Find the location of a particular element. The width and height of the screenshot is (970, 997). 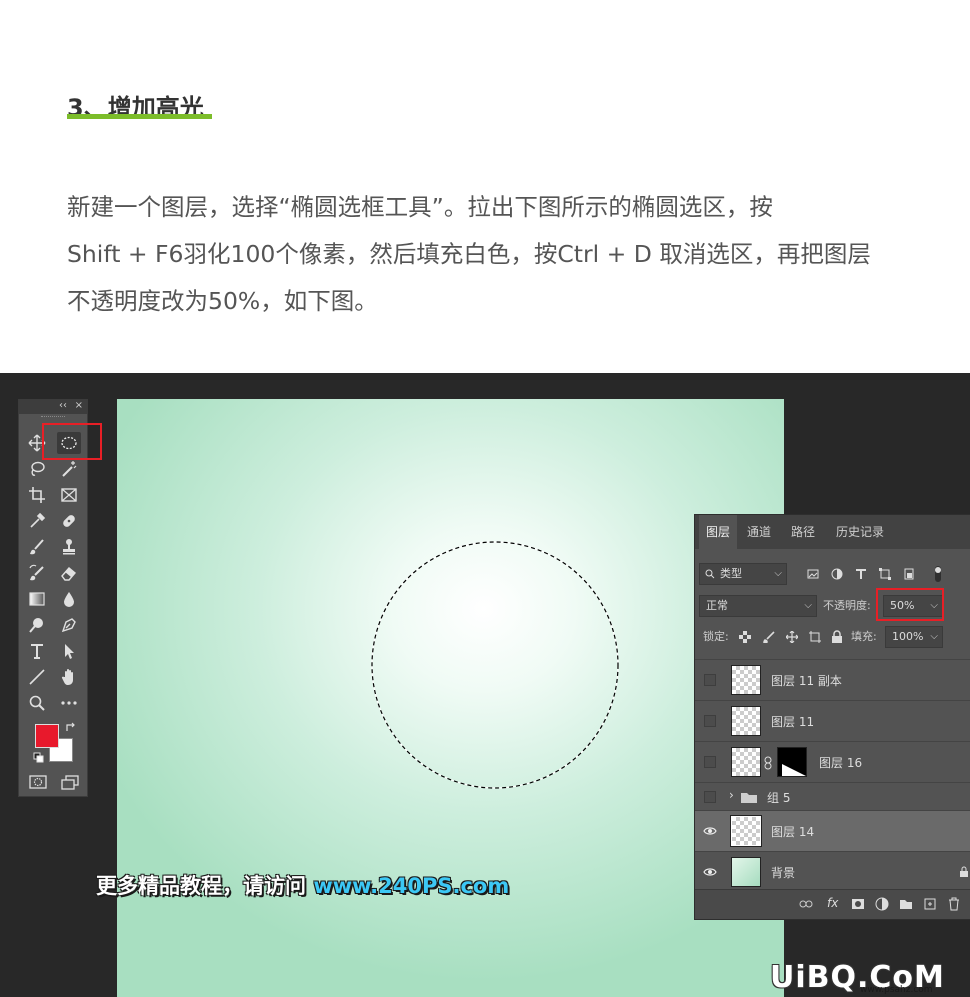

panel-tabs: 图层 通道 路径 历史记录 is located at coordinates (832, 532).